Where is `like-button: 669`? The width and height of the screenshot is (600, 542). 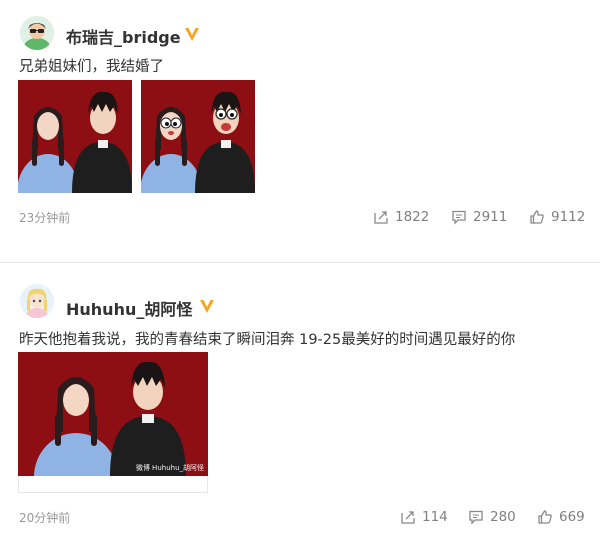 like-button: 669 is located at coordinates (561, 517).